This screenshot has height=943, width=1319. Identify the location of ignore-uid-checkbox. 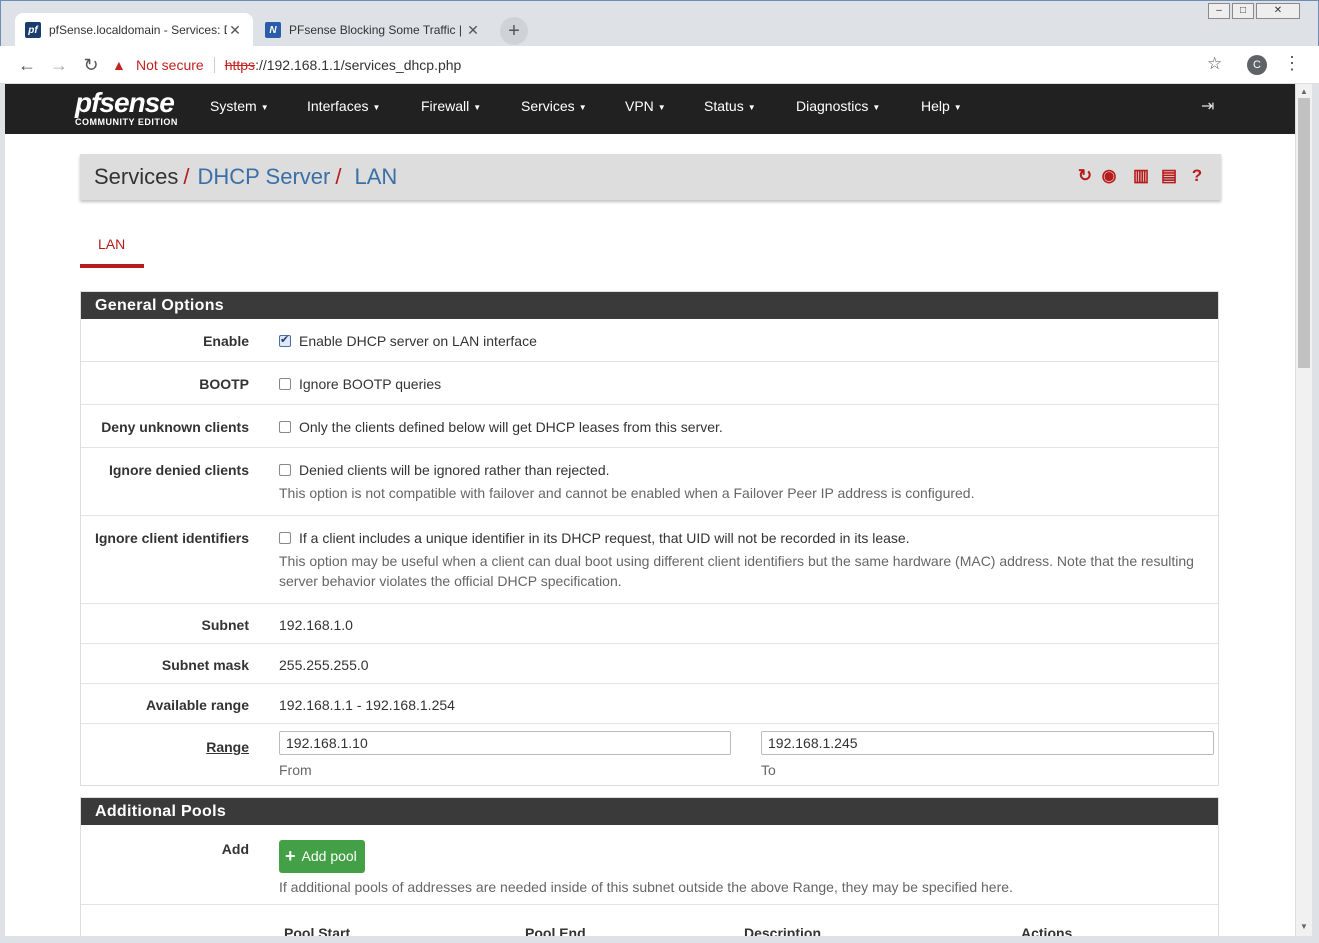
(285, 538).